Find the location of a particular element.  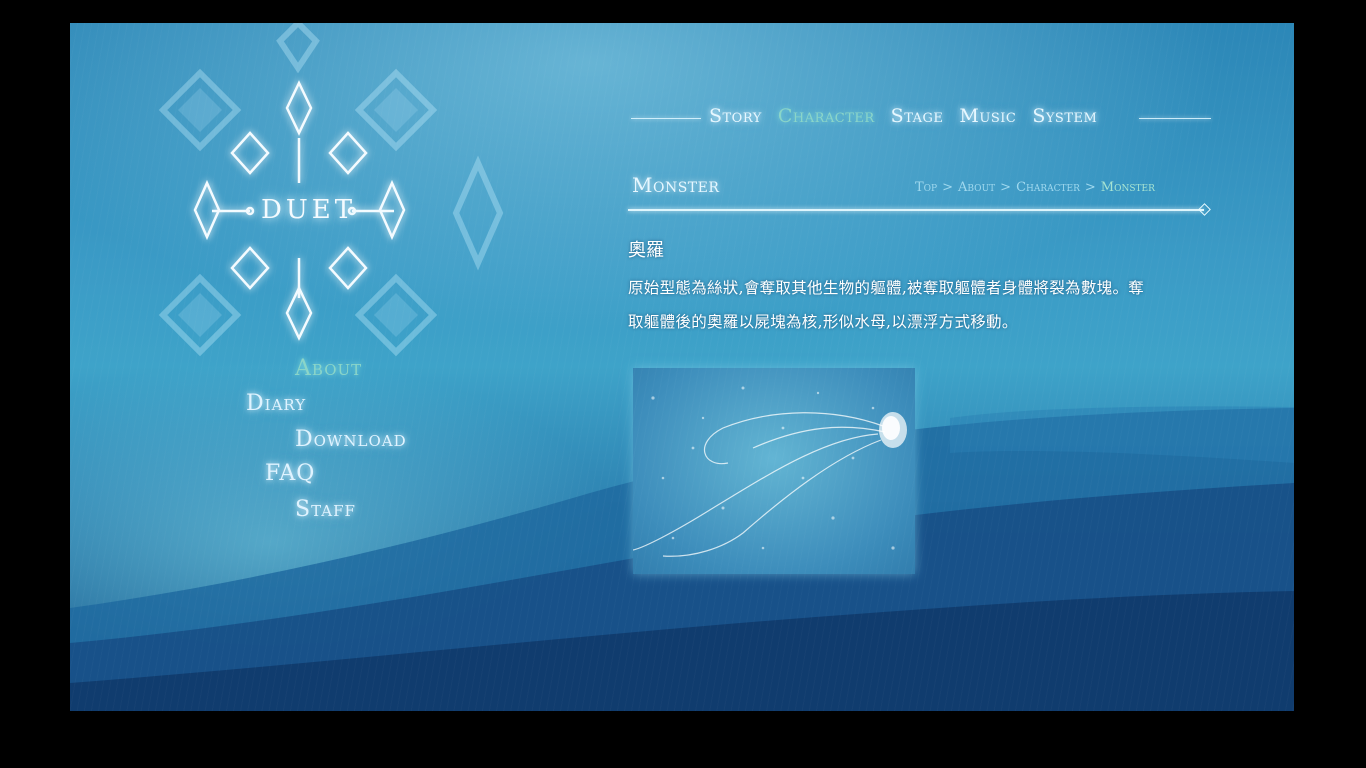

breadcrumb: Top > About > Character > Monster is located at coordinates (1035, 187).